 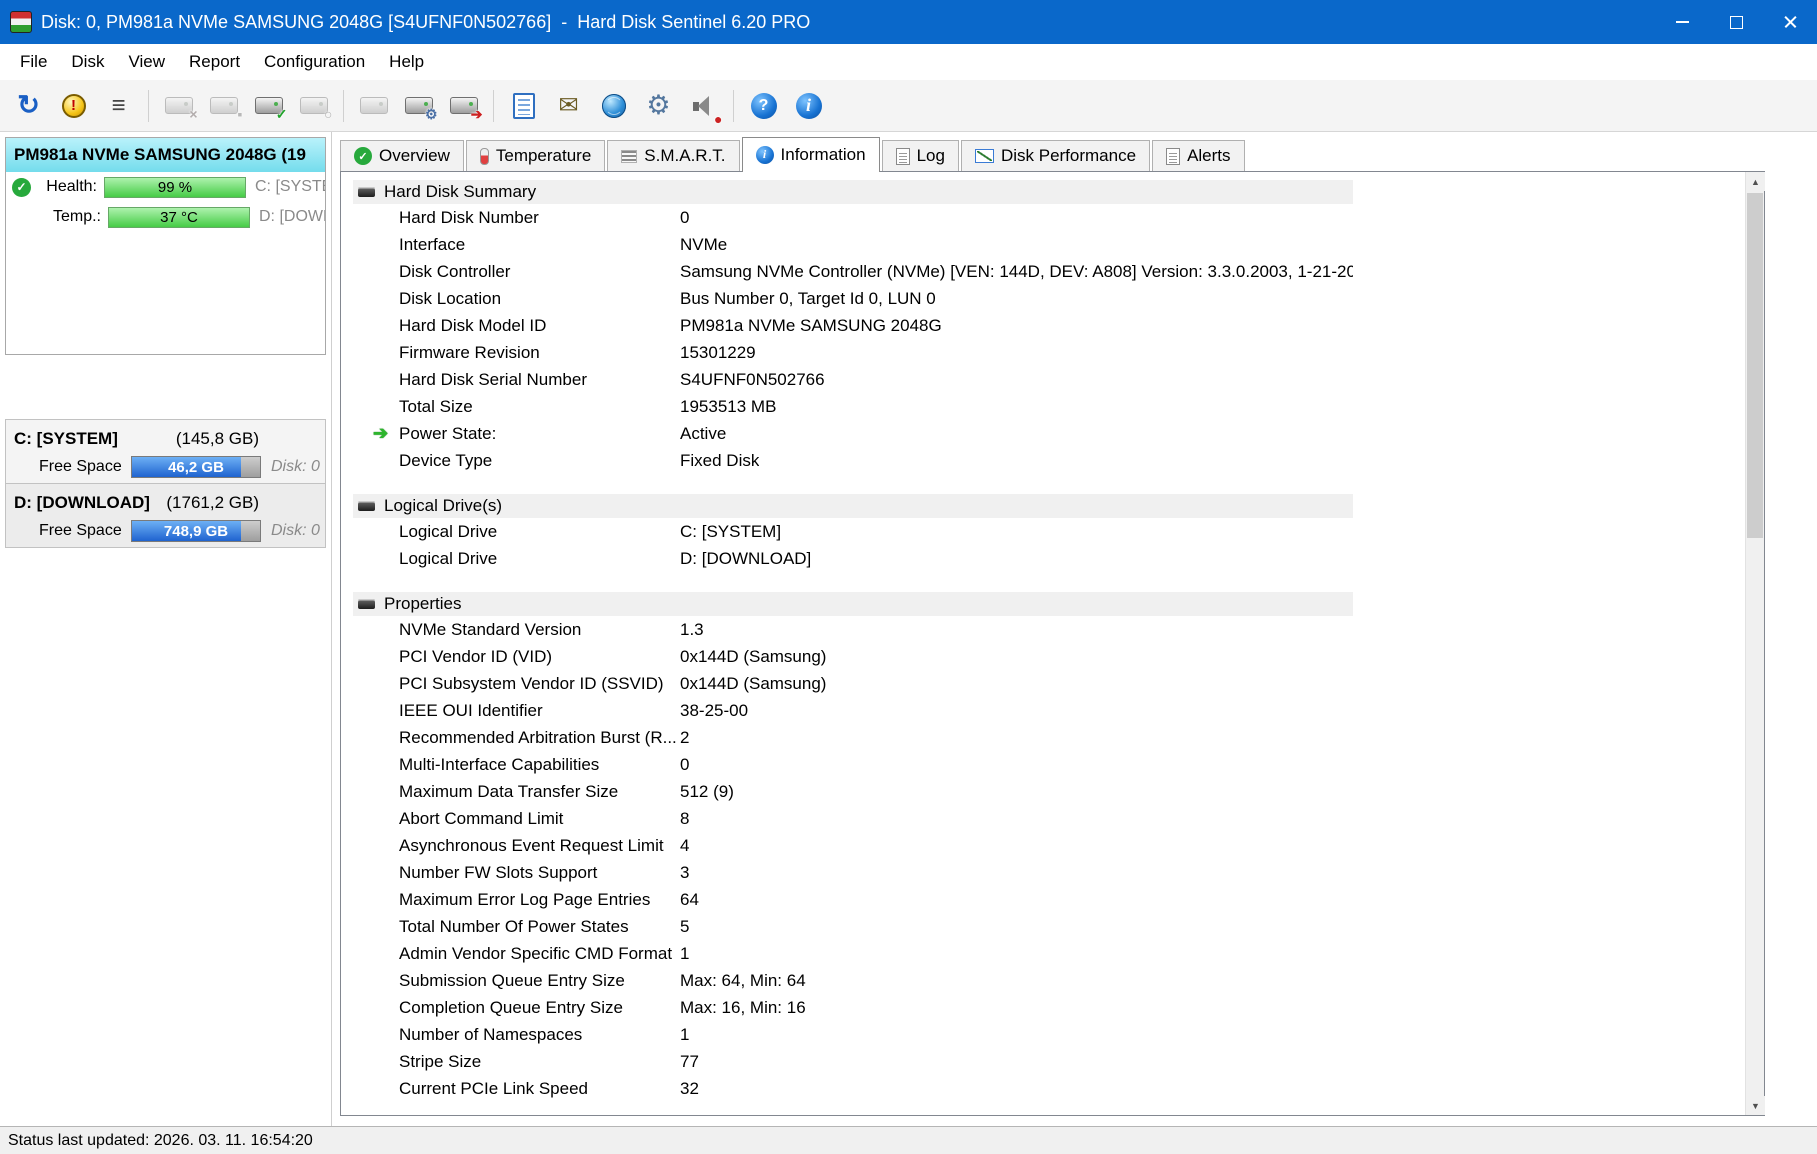 What do you see at coordinates (1055, 155) in the screenshot?
I see `tab-disk-performance: Disk Performance` at bounding box center [1055, 155].